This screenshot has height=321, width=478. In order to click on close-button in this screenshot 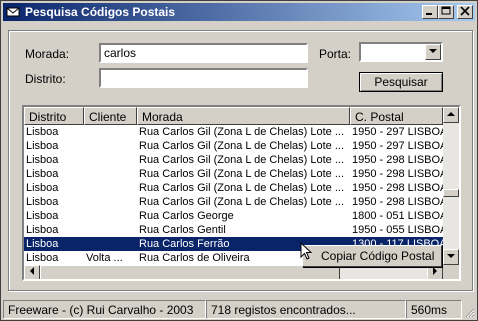, I will do `click(465, 12)`.